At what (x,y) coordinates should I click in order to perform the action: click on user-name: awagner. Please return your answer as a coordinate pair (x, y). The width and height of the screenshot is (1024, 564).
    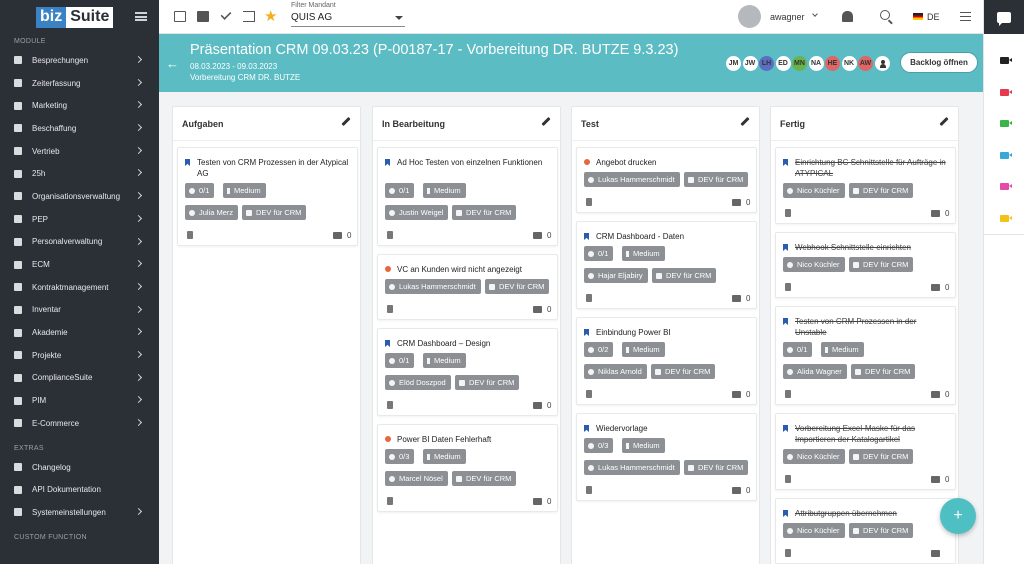
    Looking at the image, I should click on (787, 17).